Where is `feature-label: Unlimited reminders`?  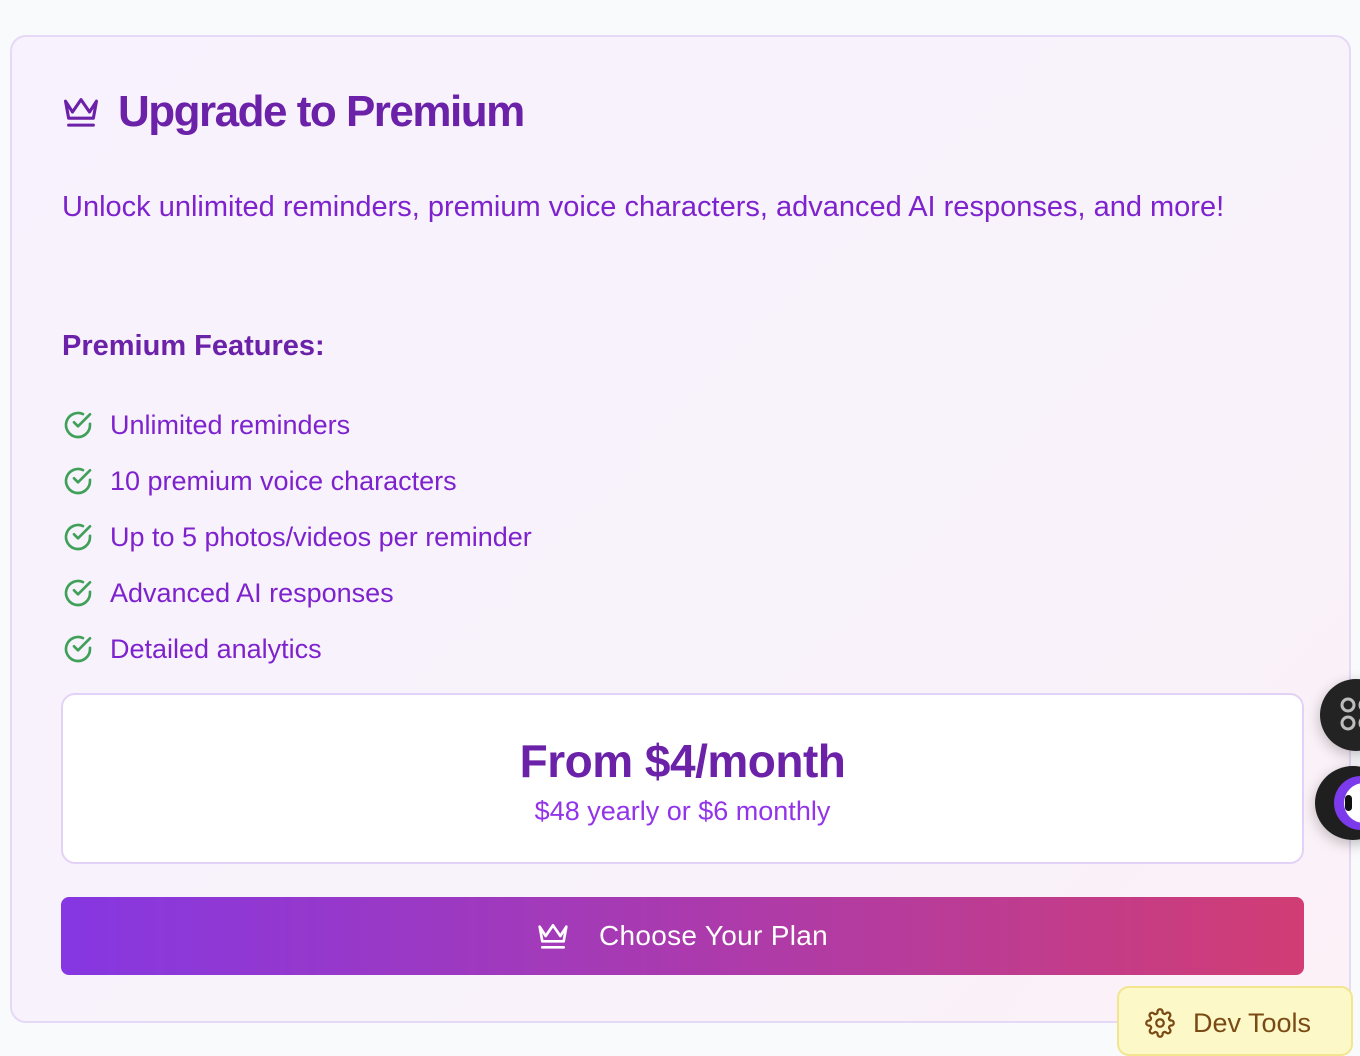 feature-label: Unlimited reminders is located at coordinates (230, 424).